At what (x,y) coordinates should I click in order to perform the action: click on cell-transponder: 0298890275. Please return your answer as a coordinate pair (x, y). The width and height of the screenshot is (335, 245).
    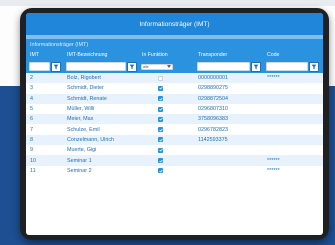
    Looking at the image, I should click on (213, 88).